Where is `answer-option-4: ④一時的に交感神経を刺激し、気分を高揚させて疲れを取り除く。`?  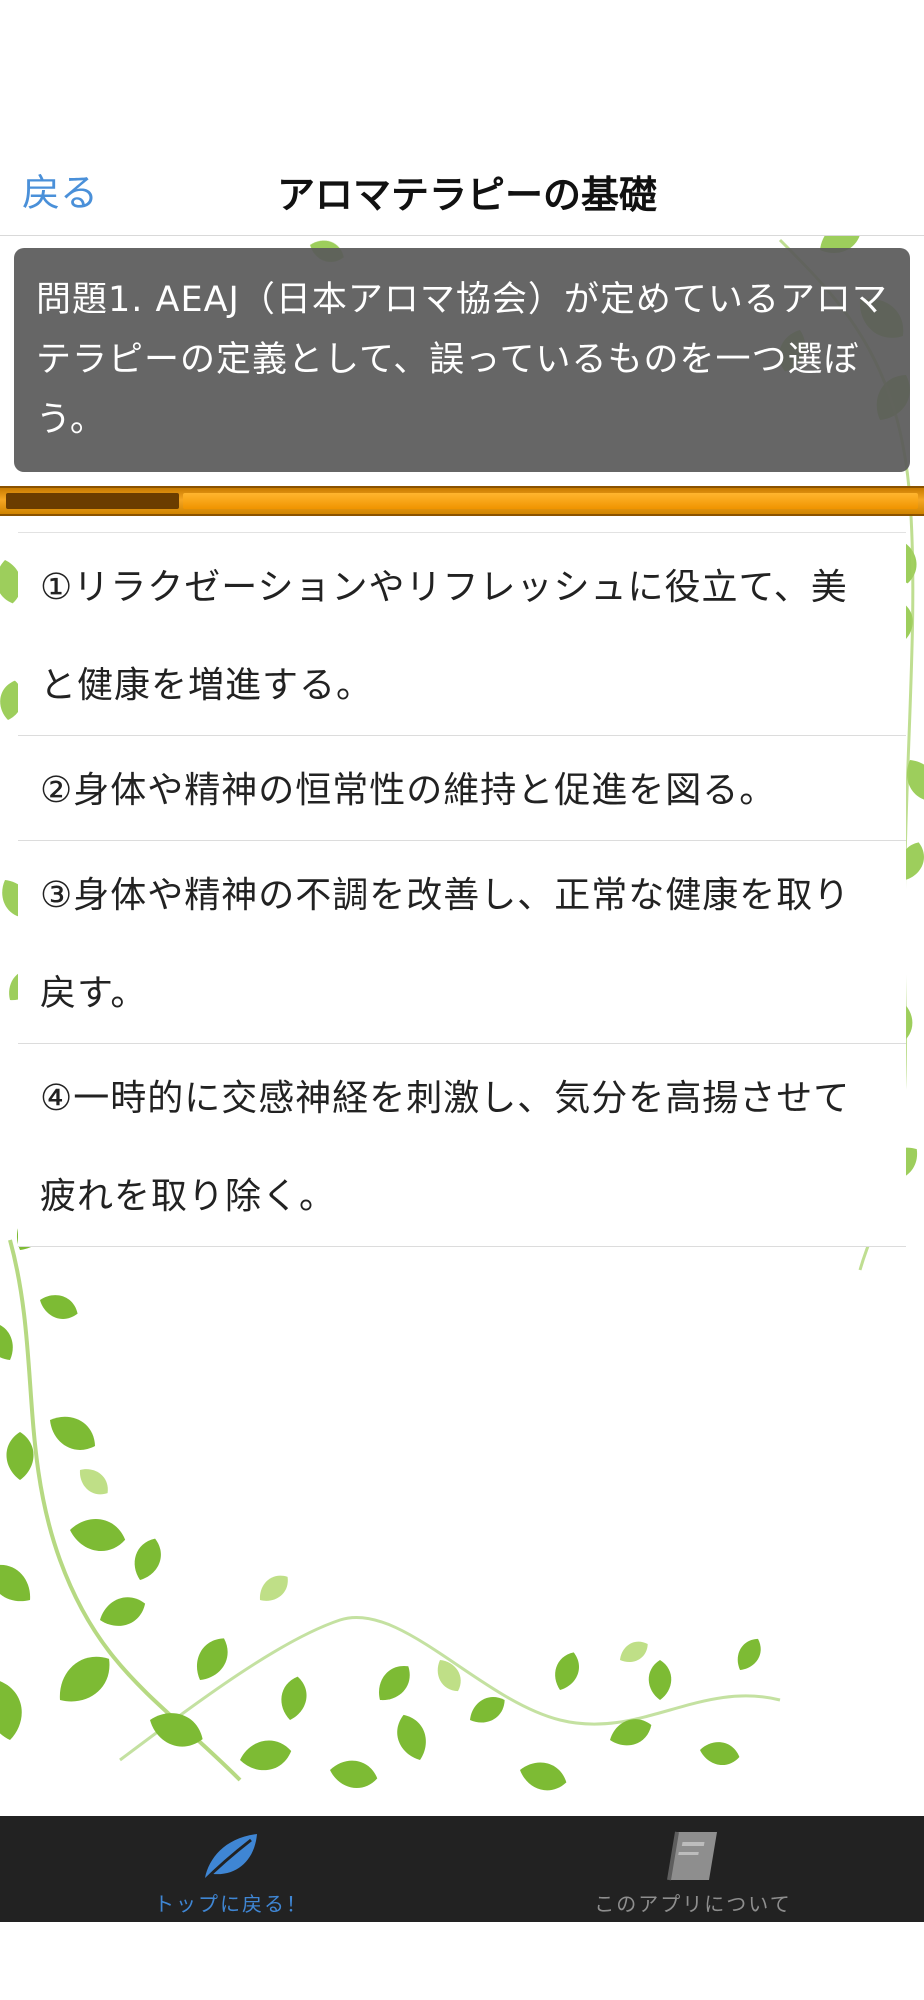
answer-option-4: ④一時的に交感神経を刺激し、気分を高揚させて疲れを取り除く。 is located at coordinates (462, 1145).